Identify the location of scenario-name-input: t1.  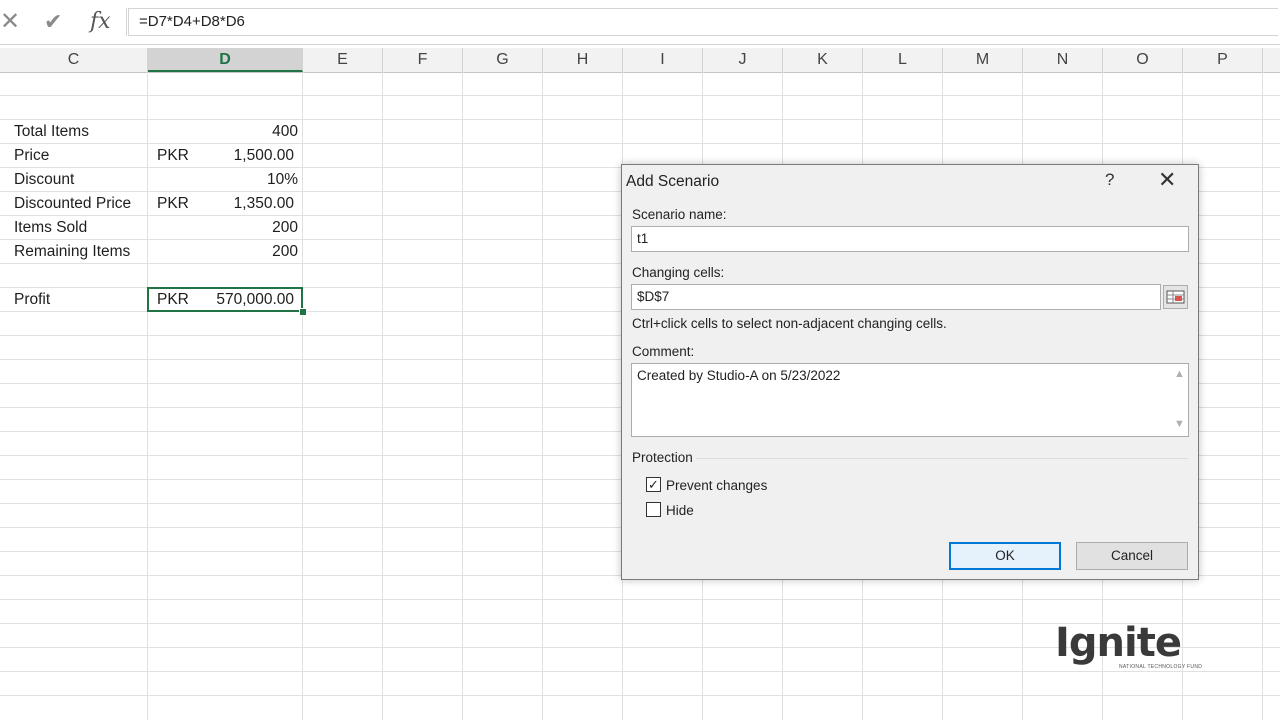
(910, 239).